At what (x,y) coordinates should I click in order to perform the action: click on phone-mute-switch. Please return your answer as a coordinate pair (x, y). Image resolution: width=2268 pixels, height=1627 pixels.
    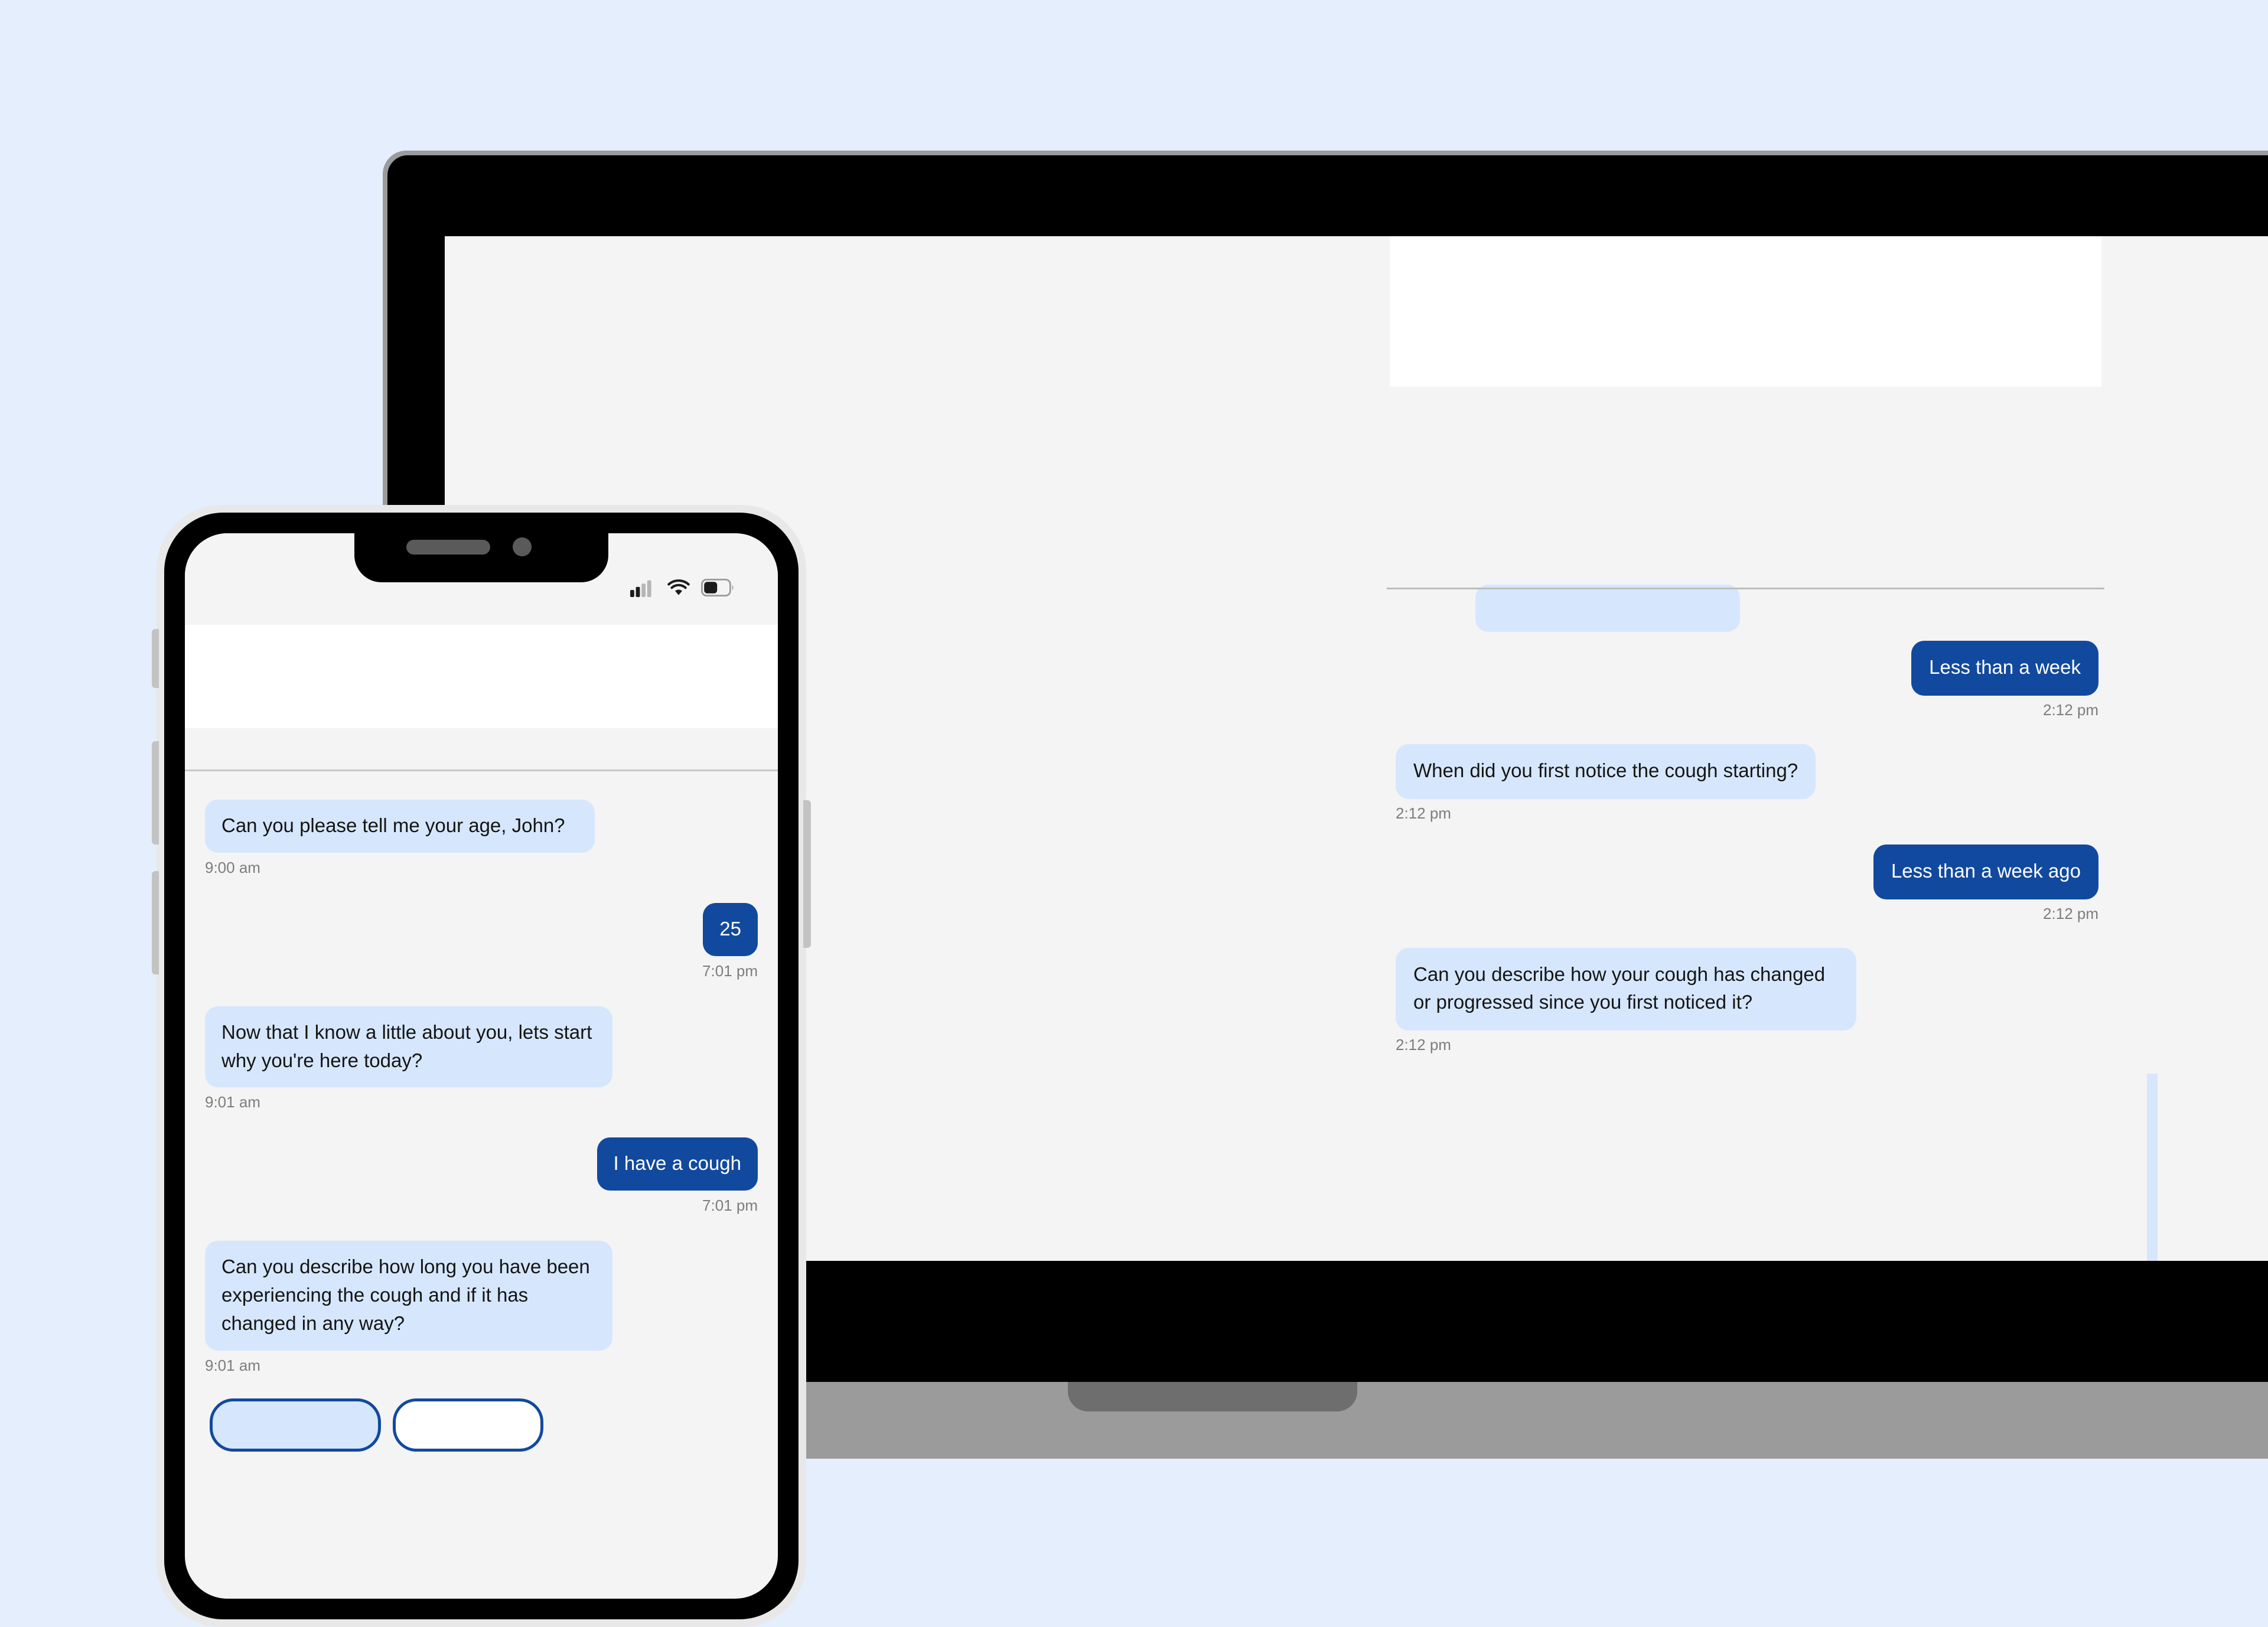
    Looking at the image, I should click on (155, 658).